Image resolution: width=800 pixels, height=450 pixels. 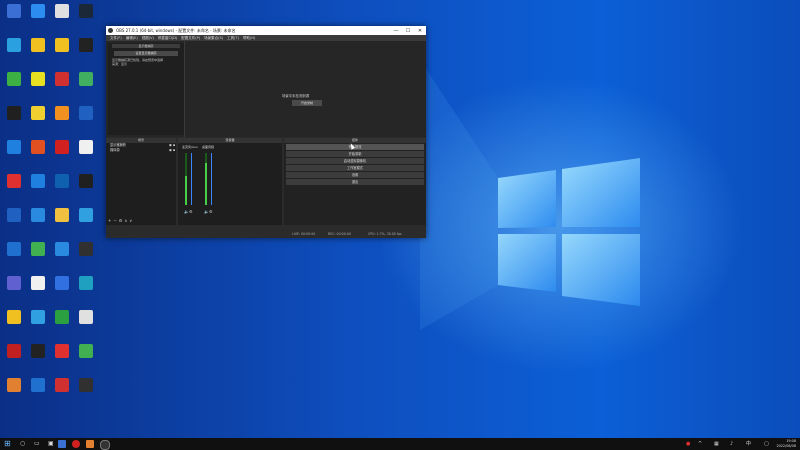 What do you see at coordinates (249, 38) in the screenshot?
I see `menu-help: 帮助(H)` at bounding box center [249, 38].